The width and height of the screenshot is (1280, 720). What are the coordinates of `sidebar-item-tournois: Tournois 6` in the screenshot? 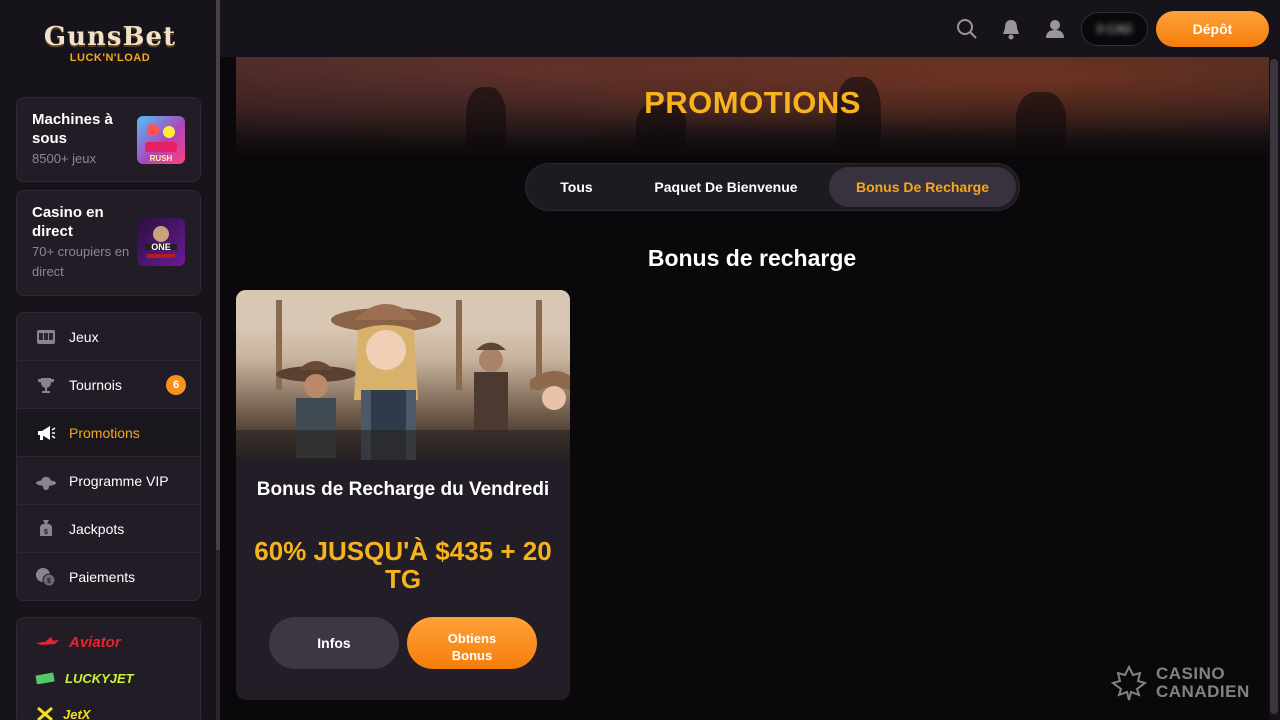 It's located at (108, 385).